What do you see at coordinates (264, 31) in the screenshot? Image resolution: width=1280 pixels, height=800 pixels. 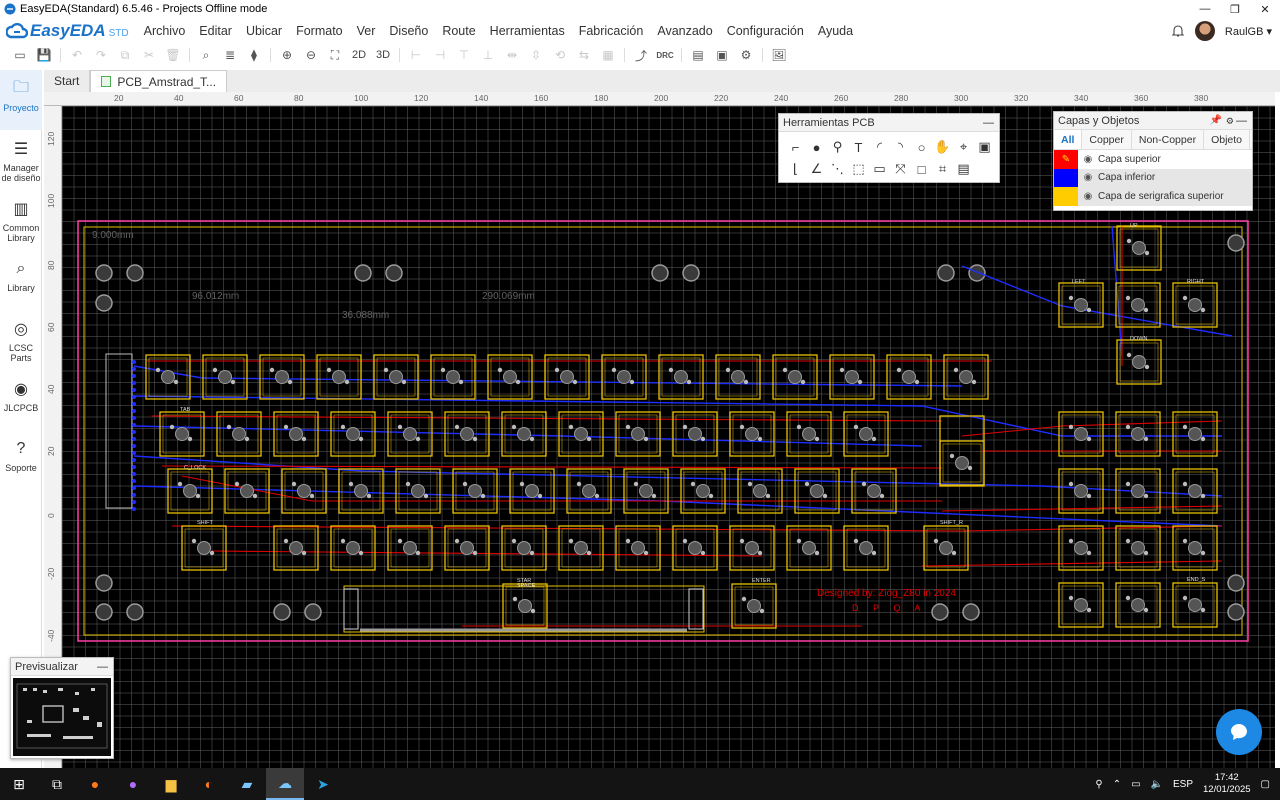 I see `menu-ubicar: Ubicar` at bounding box center [264, 31].